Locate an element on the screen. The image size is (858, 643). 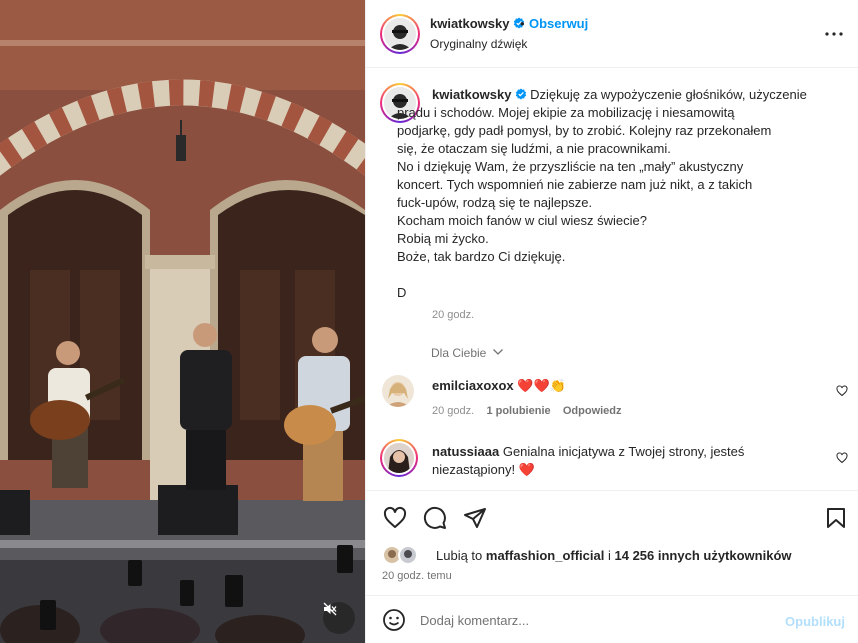
comment-username: natussiaaa is located at coordinates (465, 451).